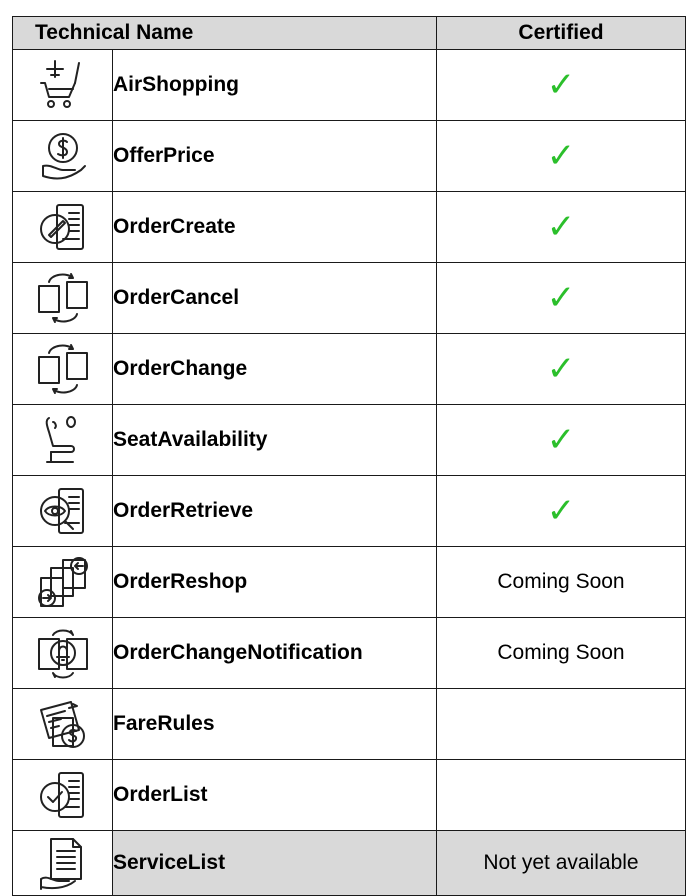 Image resolution: width=697 pixels, height=896 pixels. What do you see at coordinates (274, 511) in the screenshot?
I see `row-name: OrderRetrieve` at bounding box center [274, 511].